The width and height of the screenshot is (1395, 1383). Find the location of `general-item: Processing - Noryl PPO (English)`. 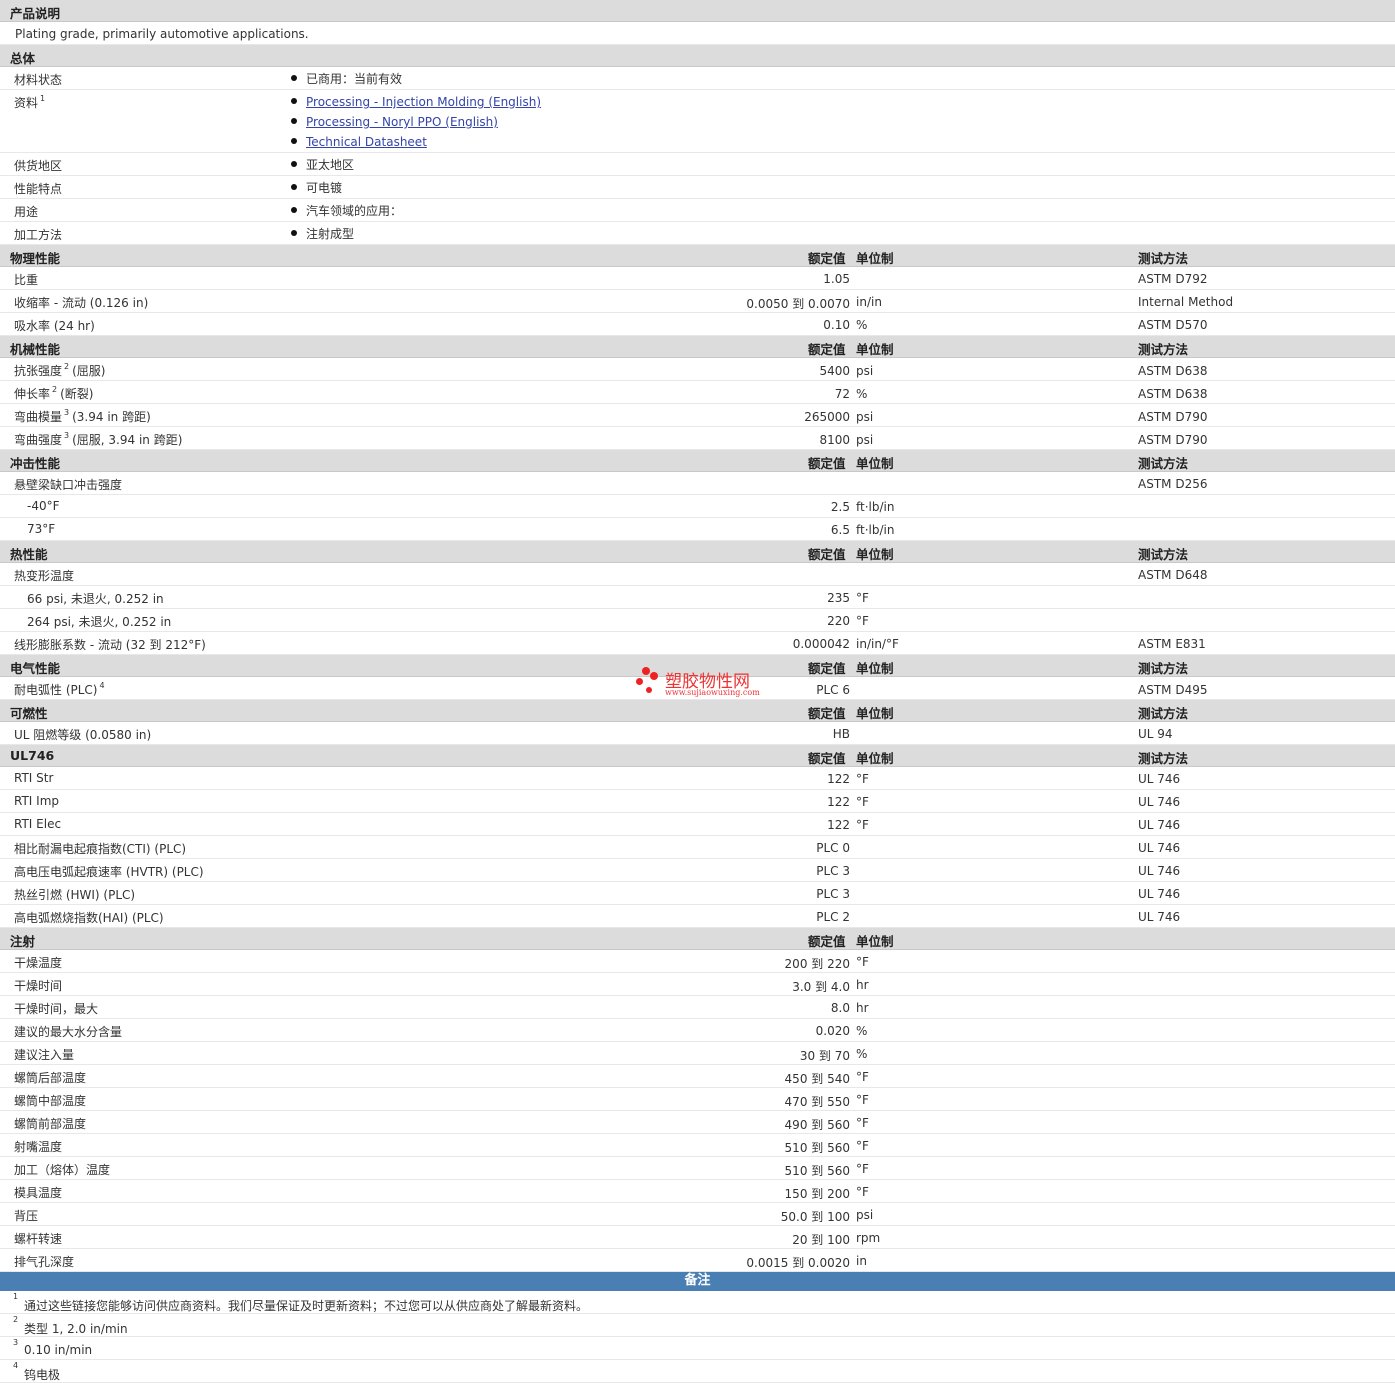

general-item: Processing - Noryl PPO (English) is located at coordinates (416, 124).